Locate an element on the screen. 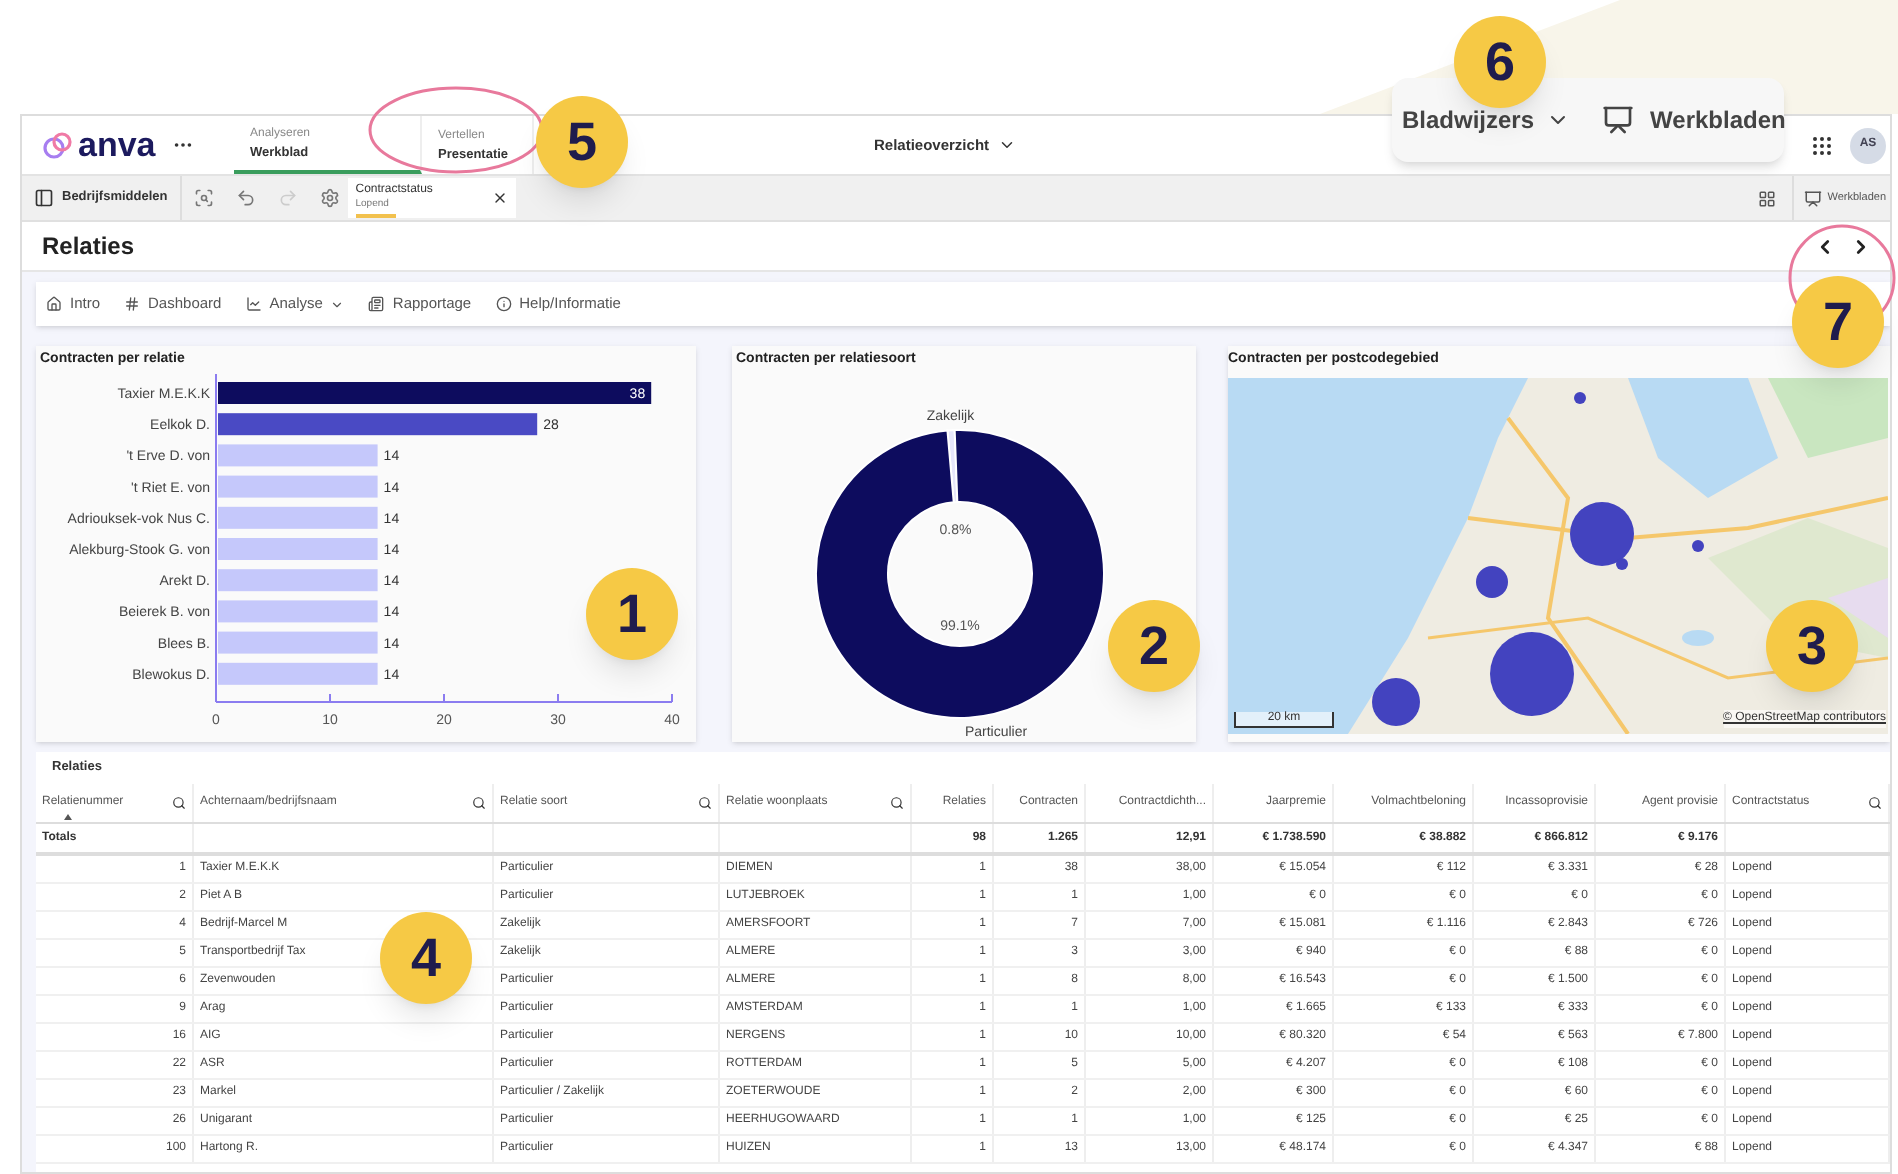 The height and width of the screenshot is (1174, 1898). page-title: Relaties is located at coordinates (88, 247).